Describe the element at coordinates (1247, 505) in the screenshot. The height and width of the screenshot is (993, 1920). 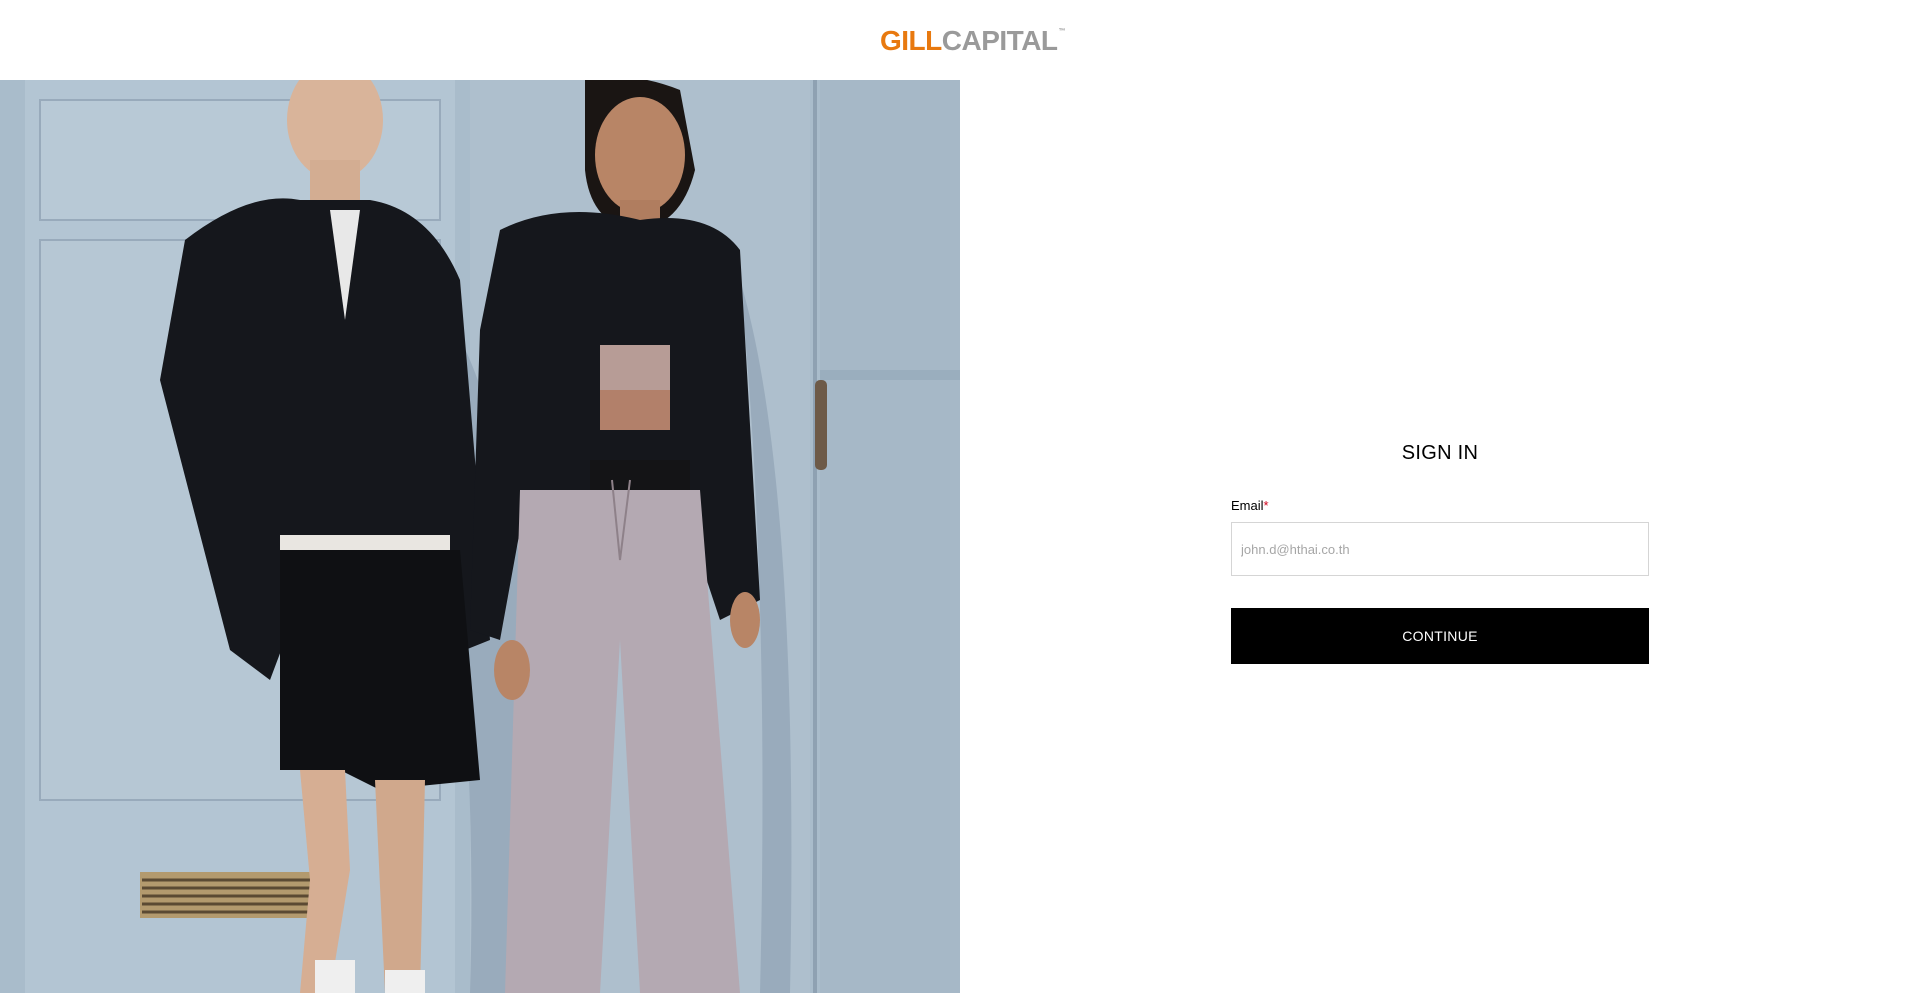
I see `email-label-text: Email` at that location.